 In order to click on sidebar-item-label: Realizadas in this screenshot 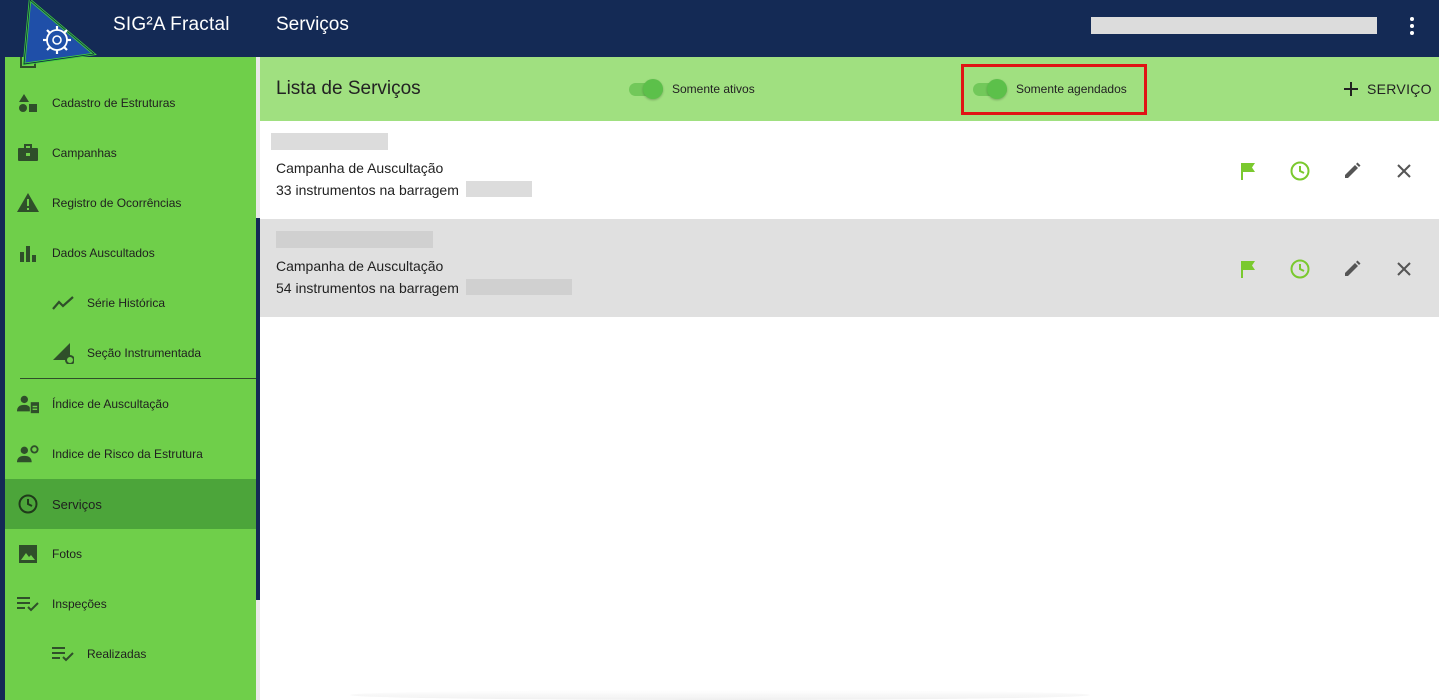, I will do `click(117, 654)`.